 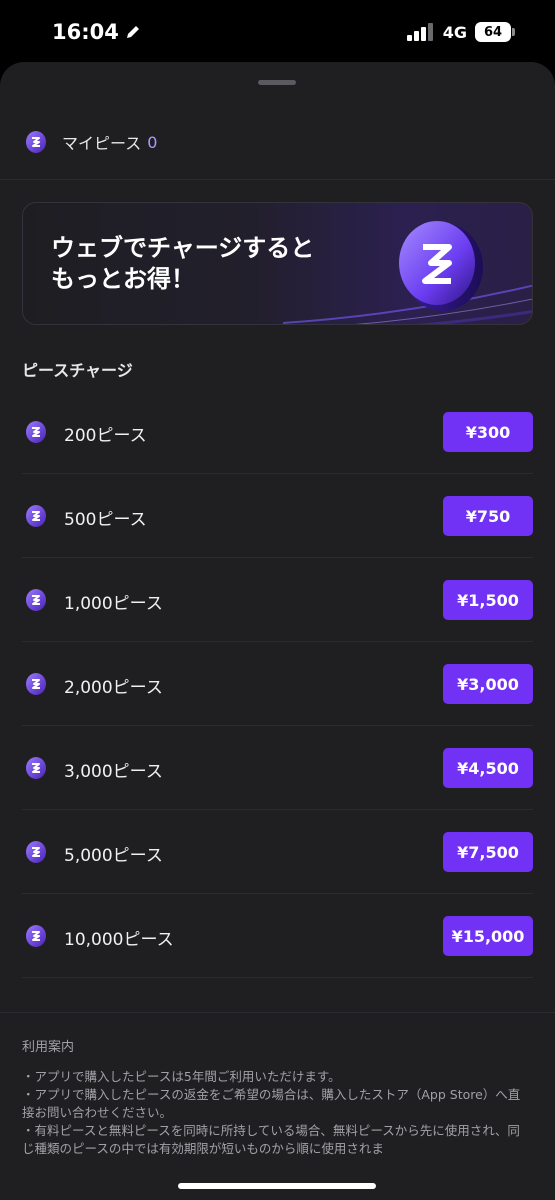 I want to click on large-coin-icon, so click(x=441, y=266).